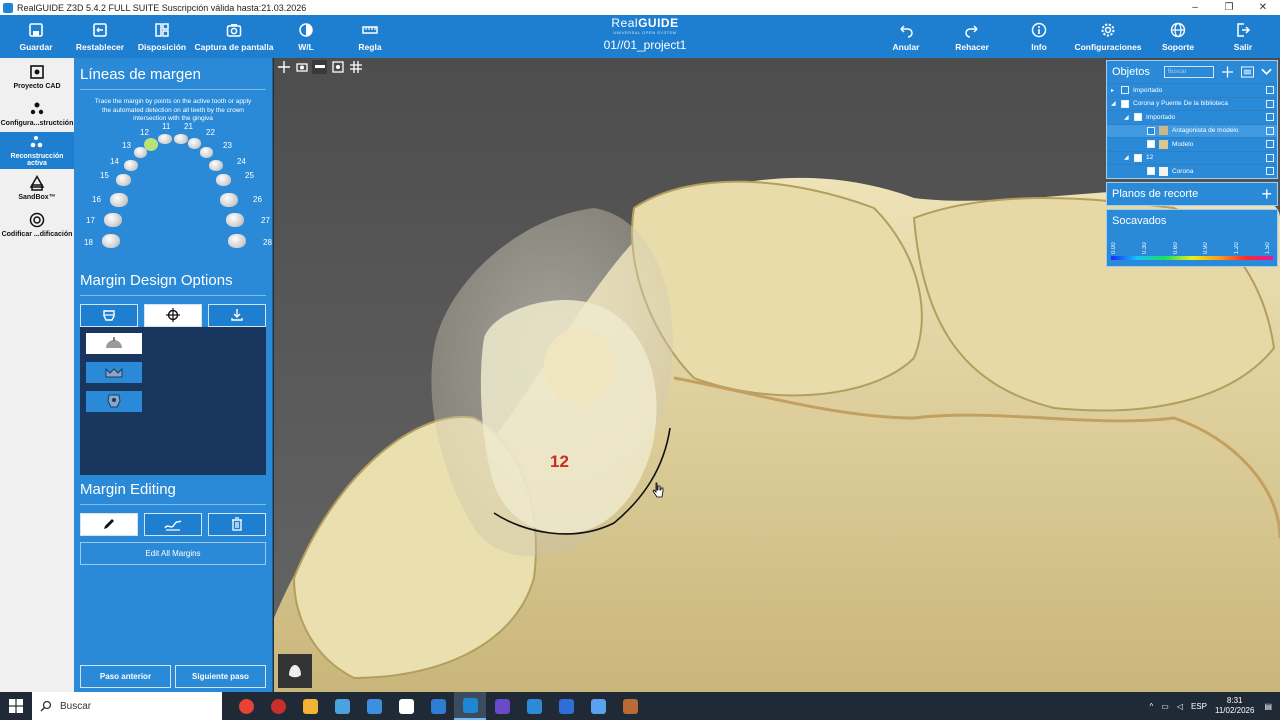  Describe the element at coordinates (301, 67) in the screenshot. I see `camera-tool` at that location.